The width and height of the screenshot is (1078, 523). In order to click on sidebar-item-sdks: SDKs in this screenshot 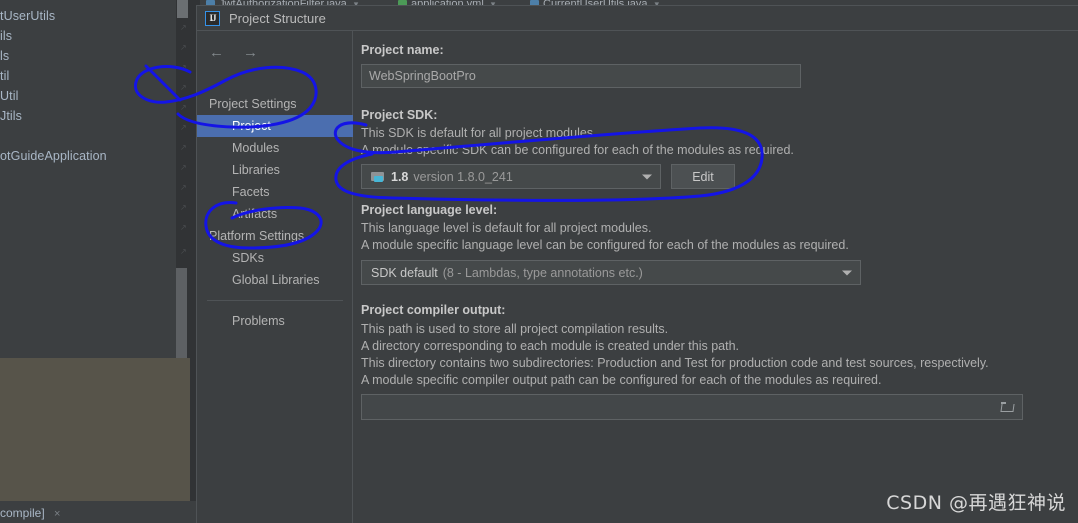, I will do `click(275, 258)`.